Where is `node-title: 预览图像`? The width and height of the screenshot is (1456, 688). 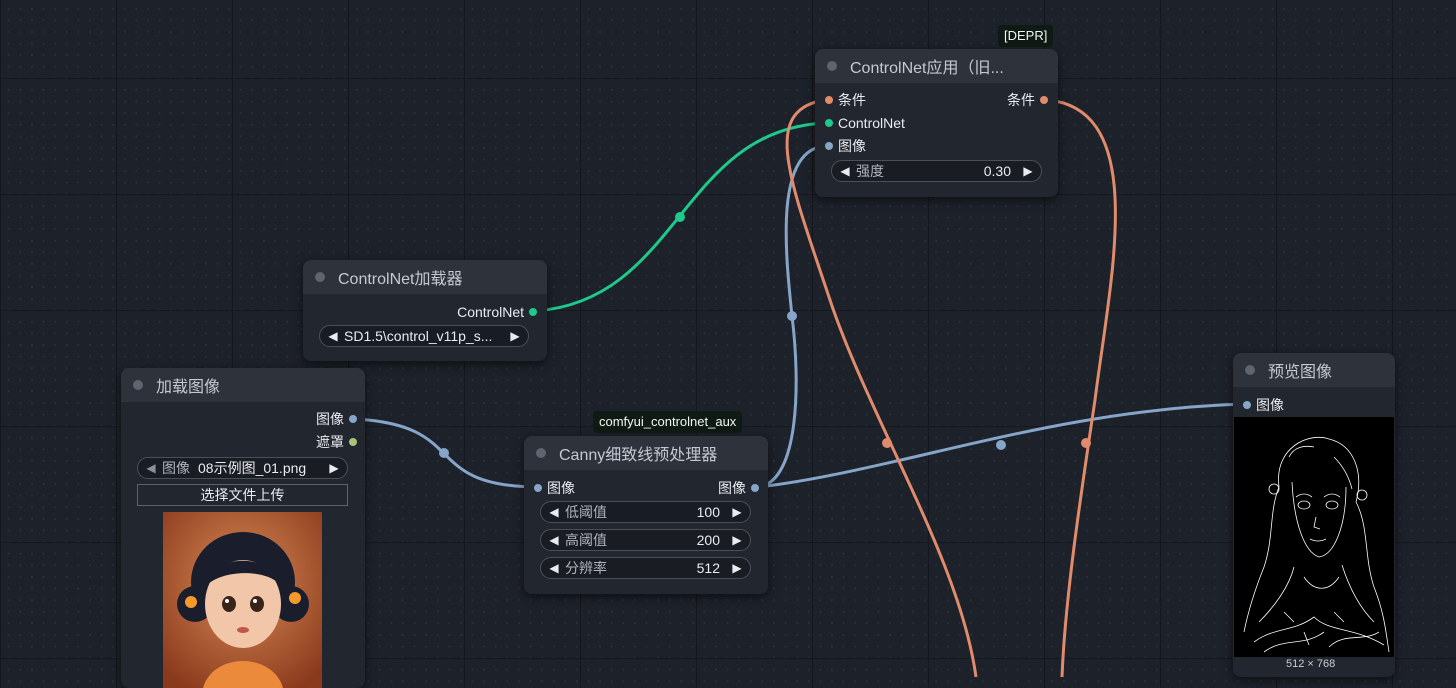 node-title: 预览图像 is located at coordinates (1300, 372).